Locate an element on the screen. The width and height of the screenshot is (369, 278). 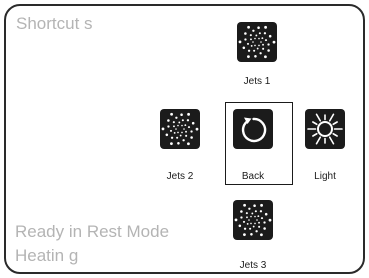
status-line-1: Ready in Rest Mode is located at coordinates (92, 231).